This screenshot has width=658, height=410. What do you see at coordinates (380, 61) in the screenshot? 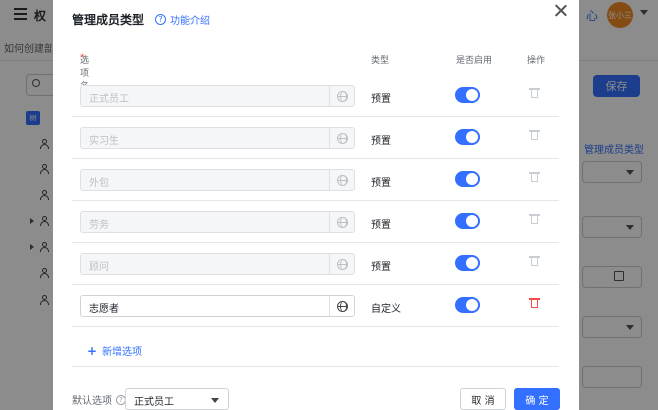
I see `column-type-header: 类型` at bounding box center [380, 61].